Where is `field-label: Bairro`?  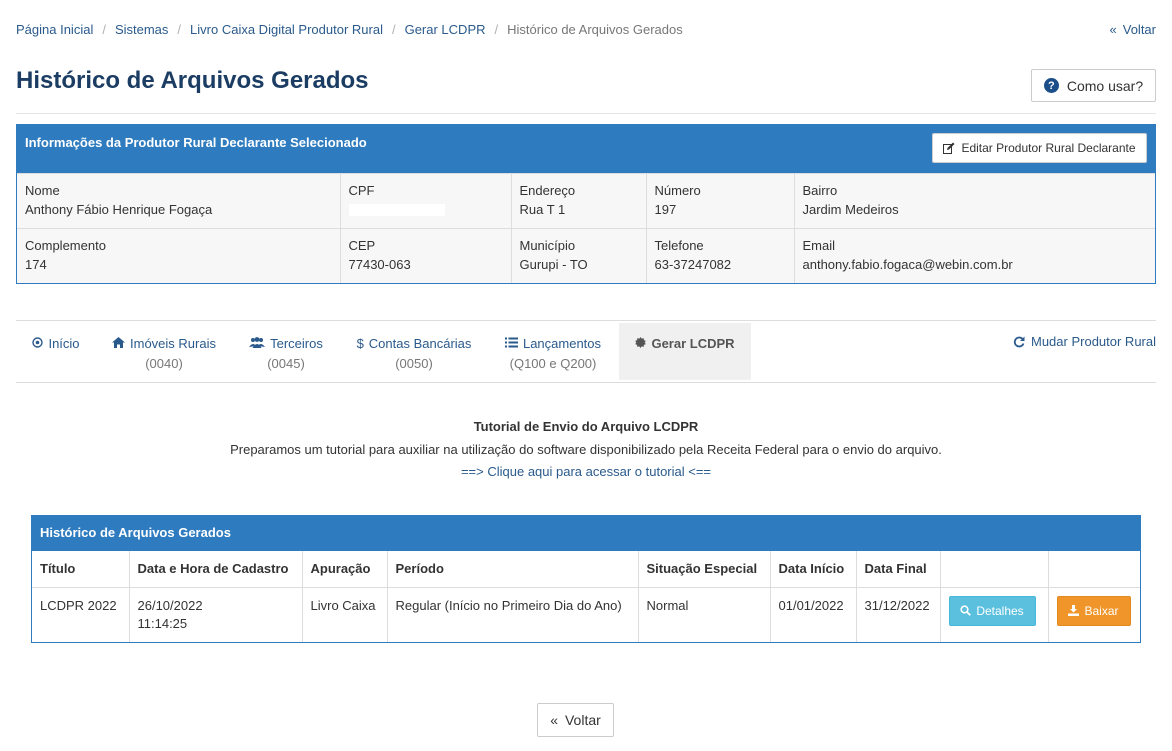
field-label: Bairro is located at coordinates (820, 190).